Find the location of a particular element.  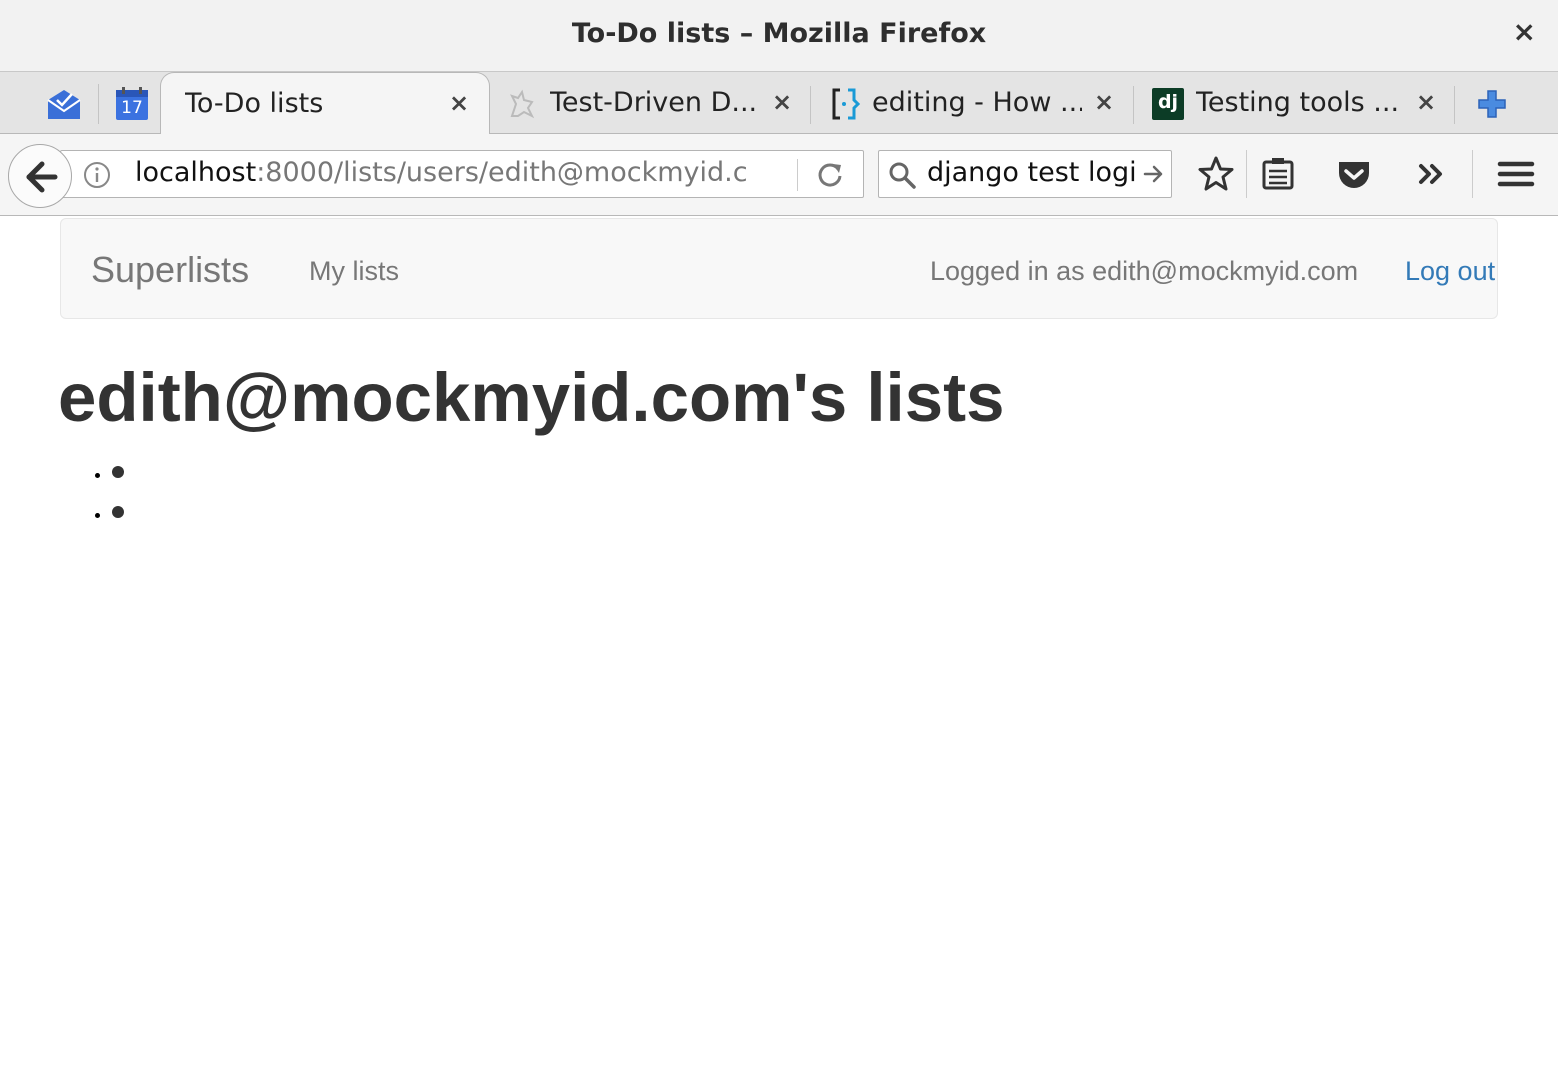

tab-testing-tools: dj Testing tools ... × is located at coordinates (1296, 103).